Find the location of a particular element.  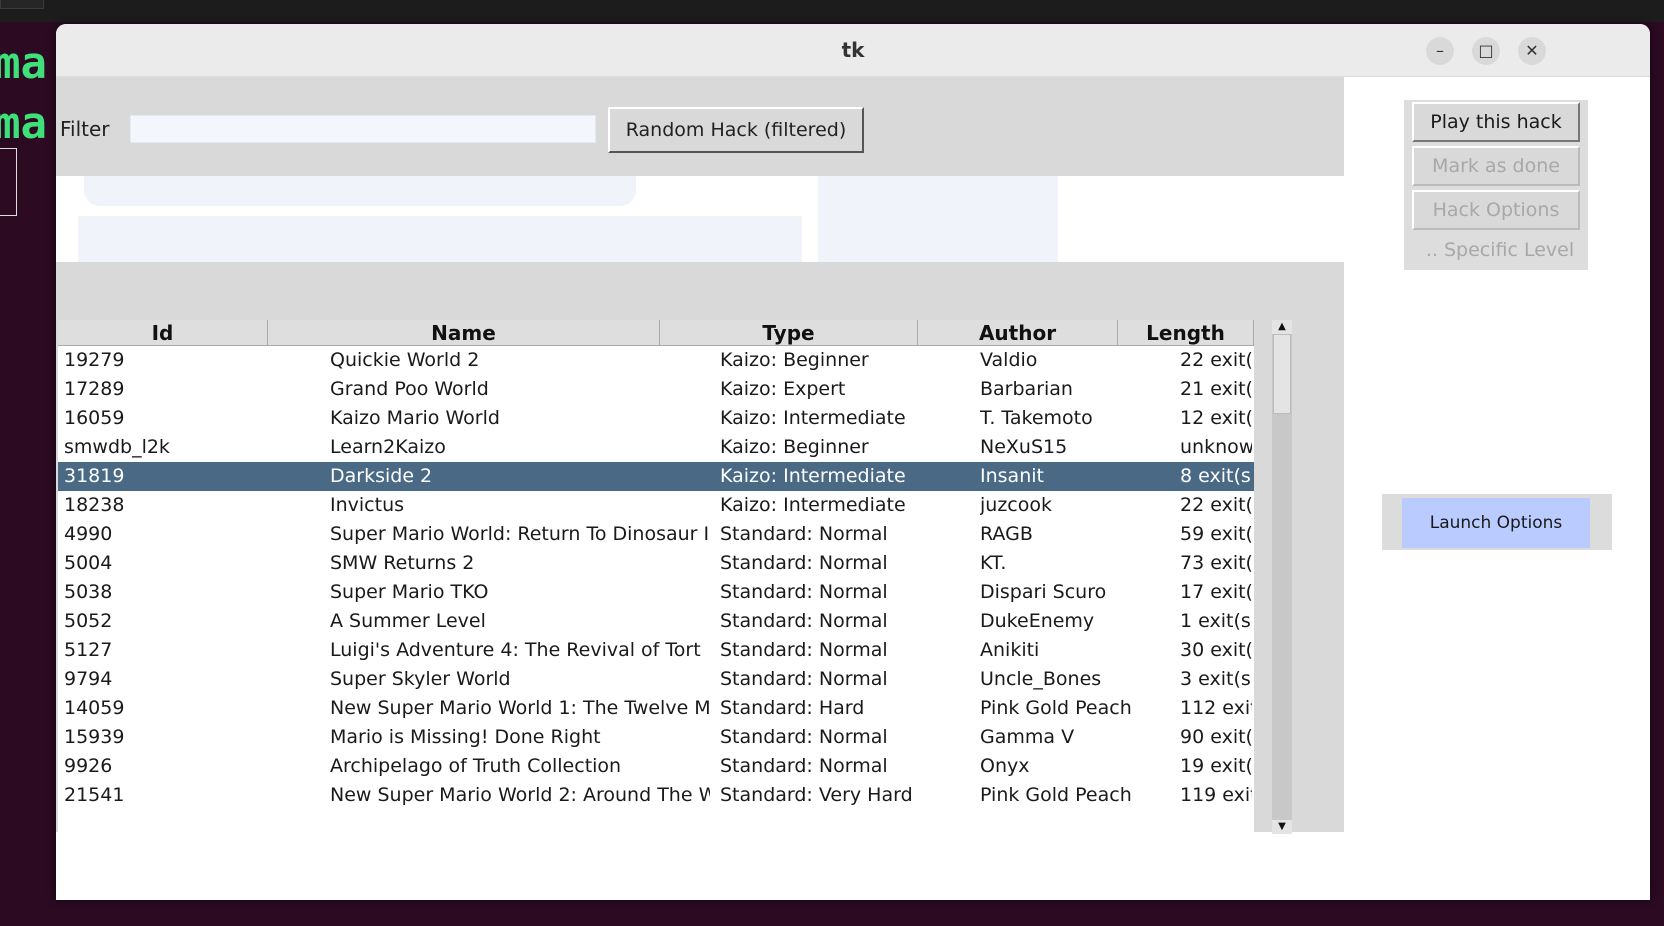

cell-name: Quickie World 2 is located at coordinates (405, 360).